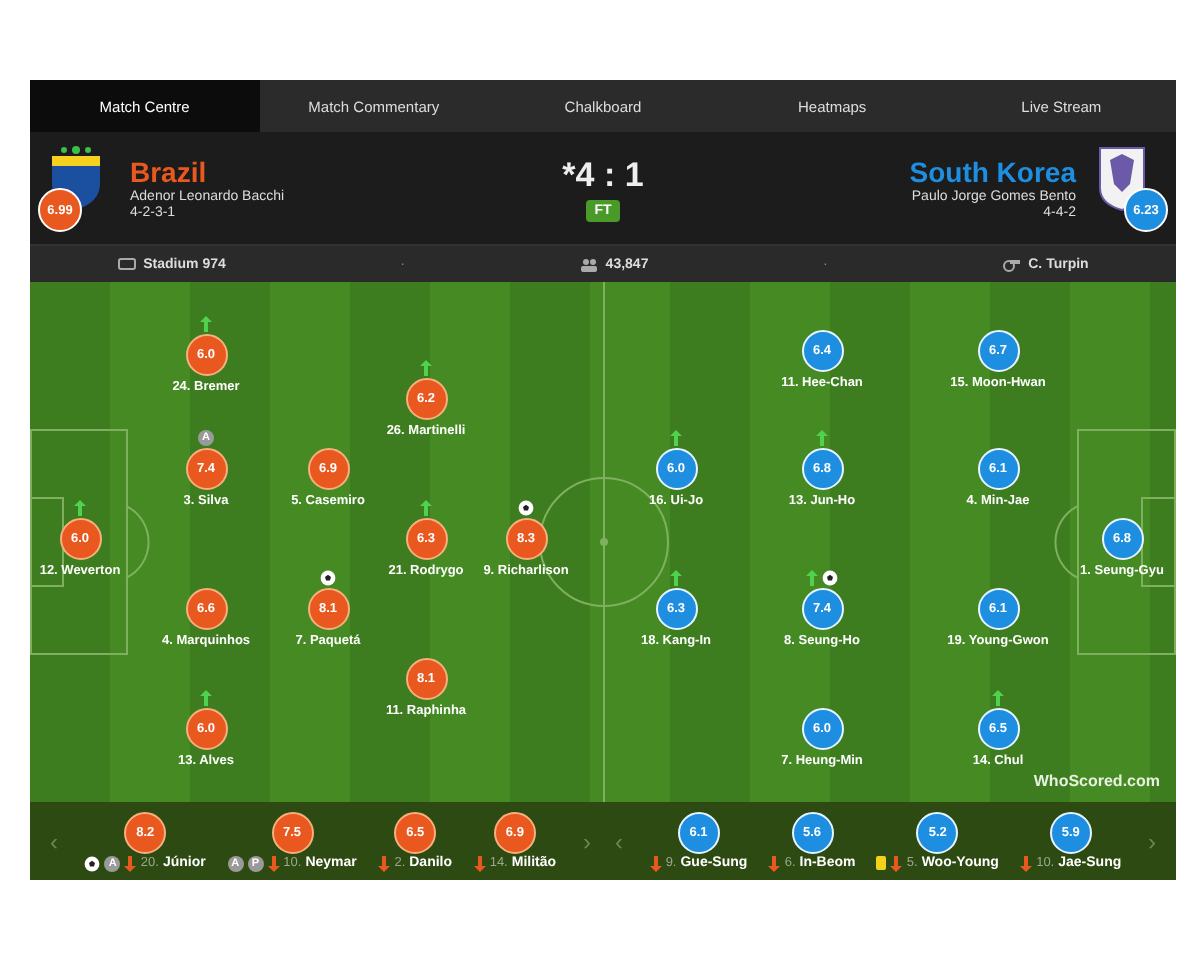 This screenshot has width=1200, height=960. I want to click on stadium-icon, so click(126, 264).